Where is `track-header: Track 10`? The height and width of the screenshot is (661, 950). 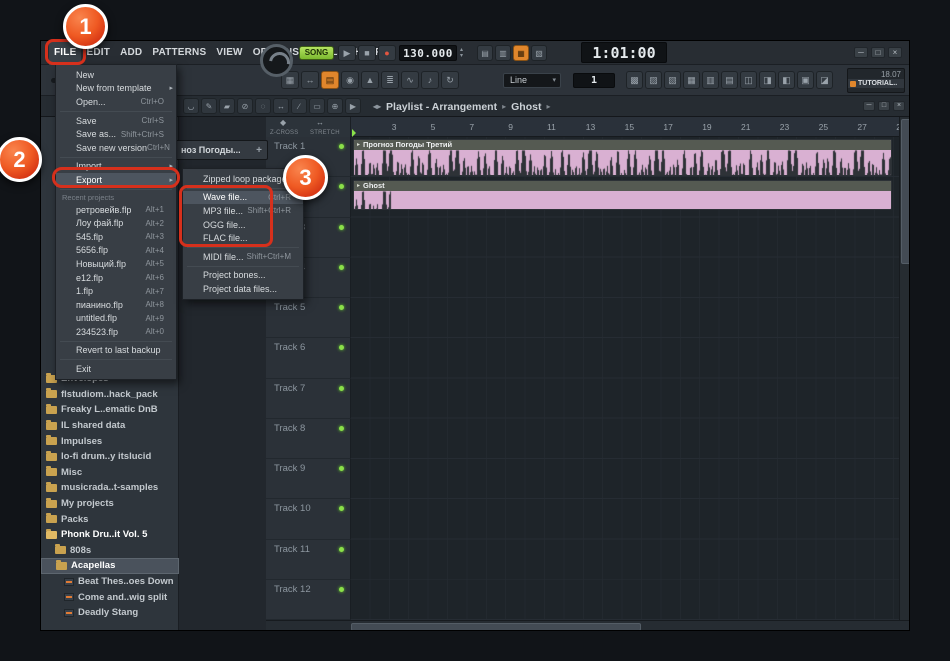 track-header: Track 10 is located at coordinates (308, 519).